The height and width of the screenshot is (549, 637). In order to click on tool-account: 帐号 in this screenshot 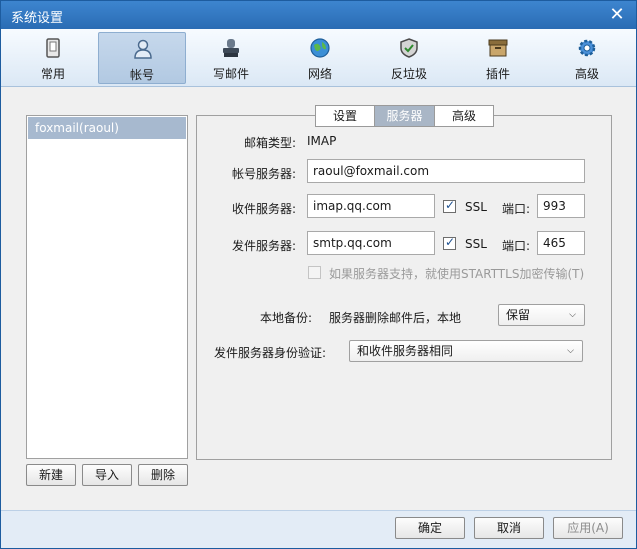, I will do `click(142, 58)`.